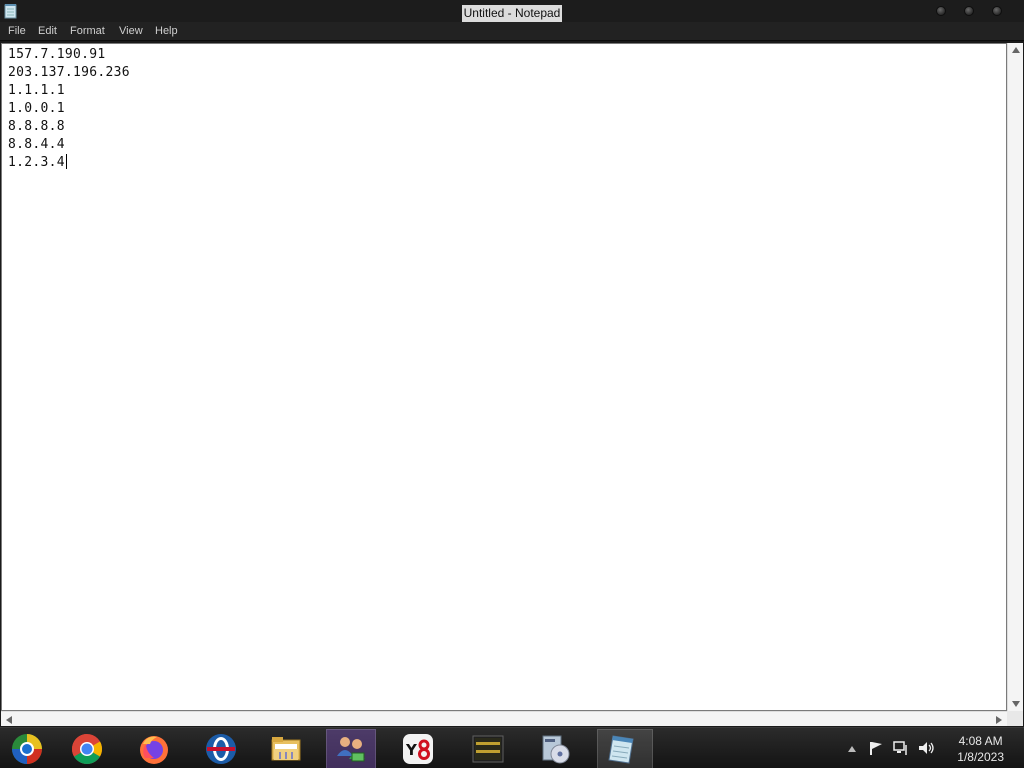  I want to click on minimize-button, so click(941, 11).